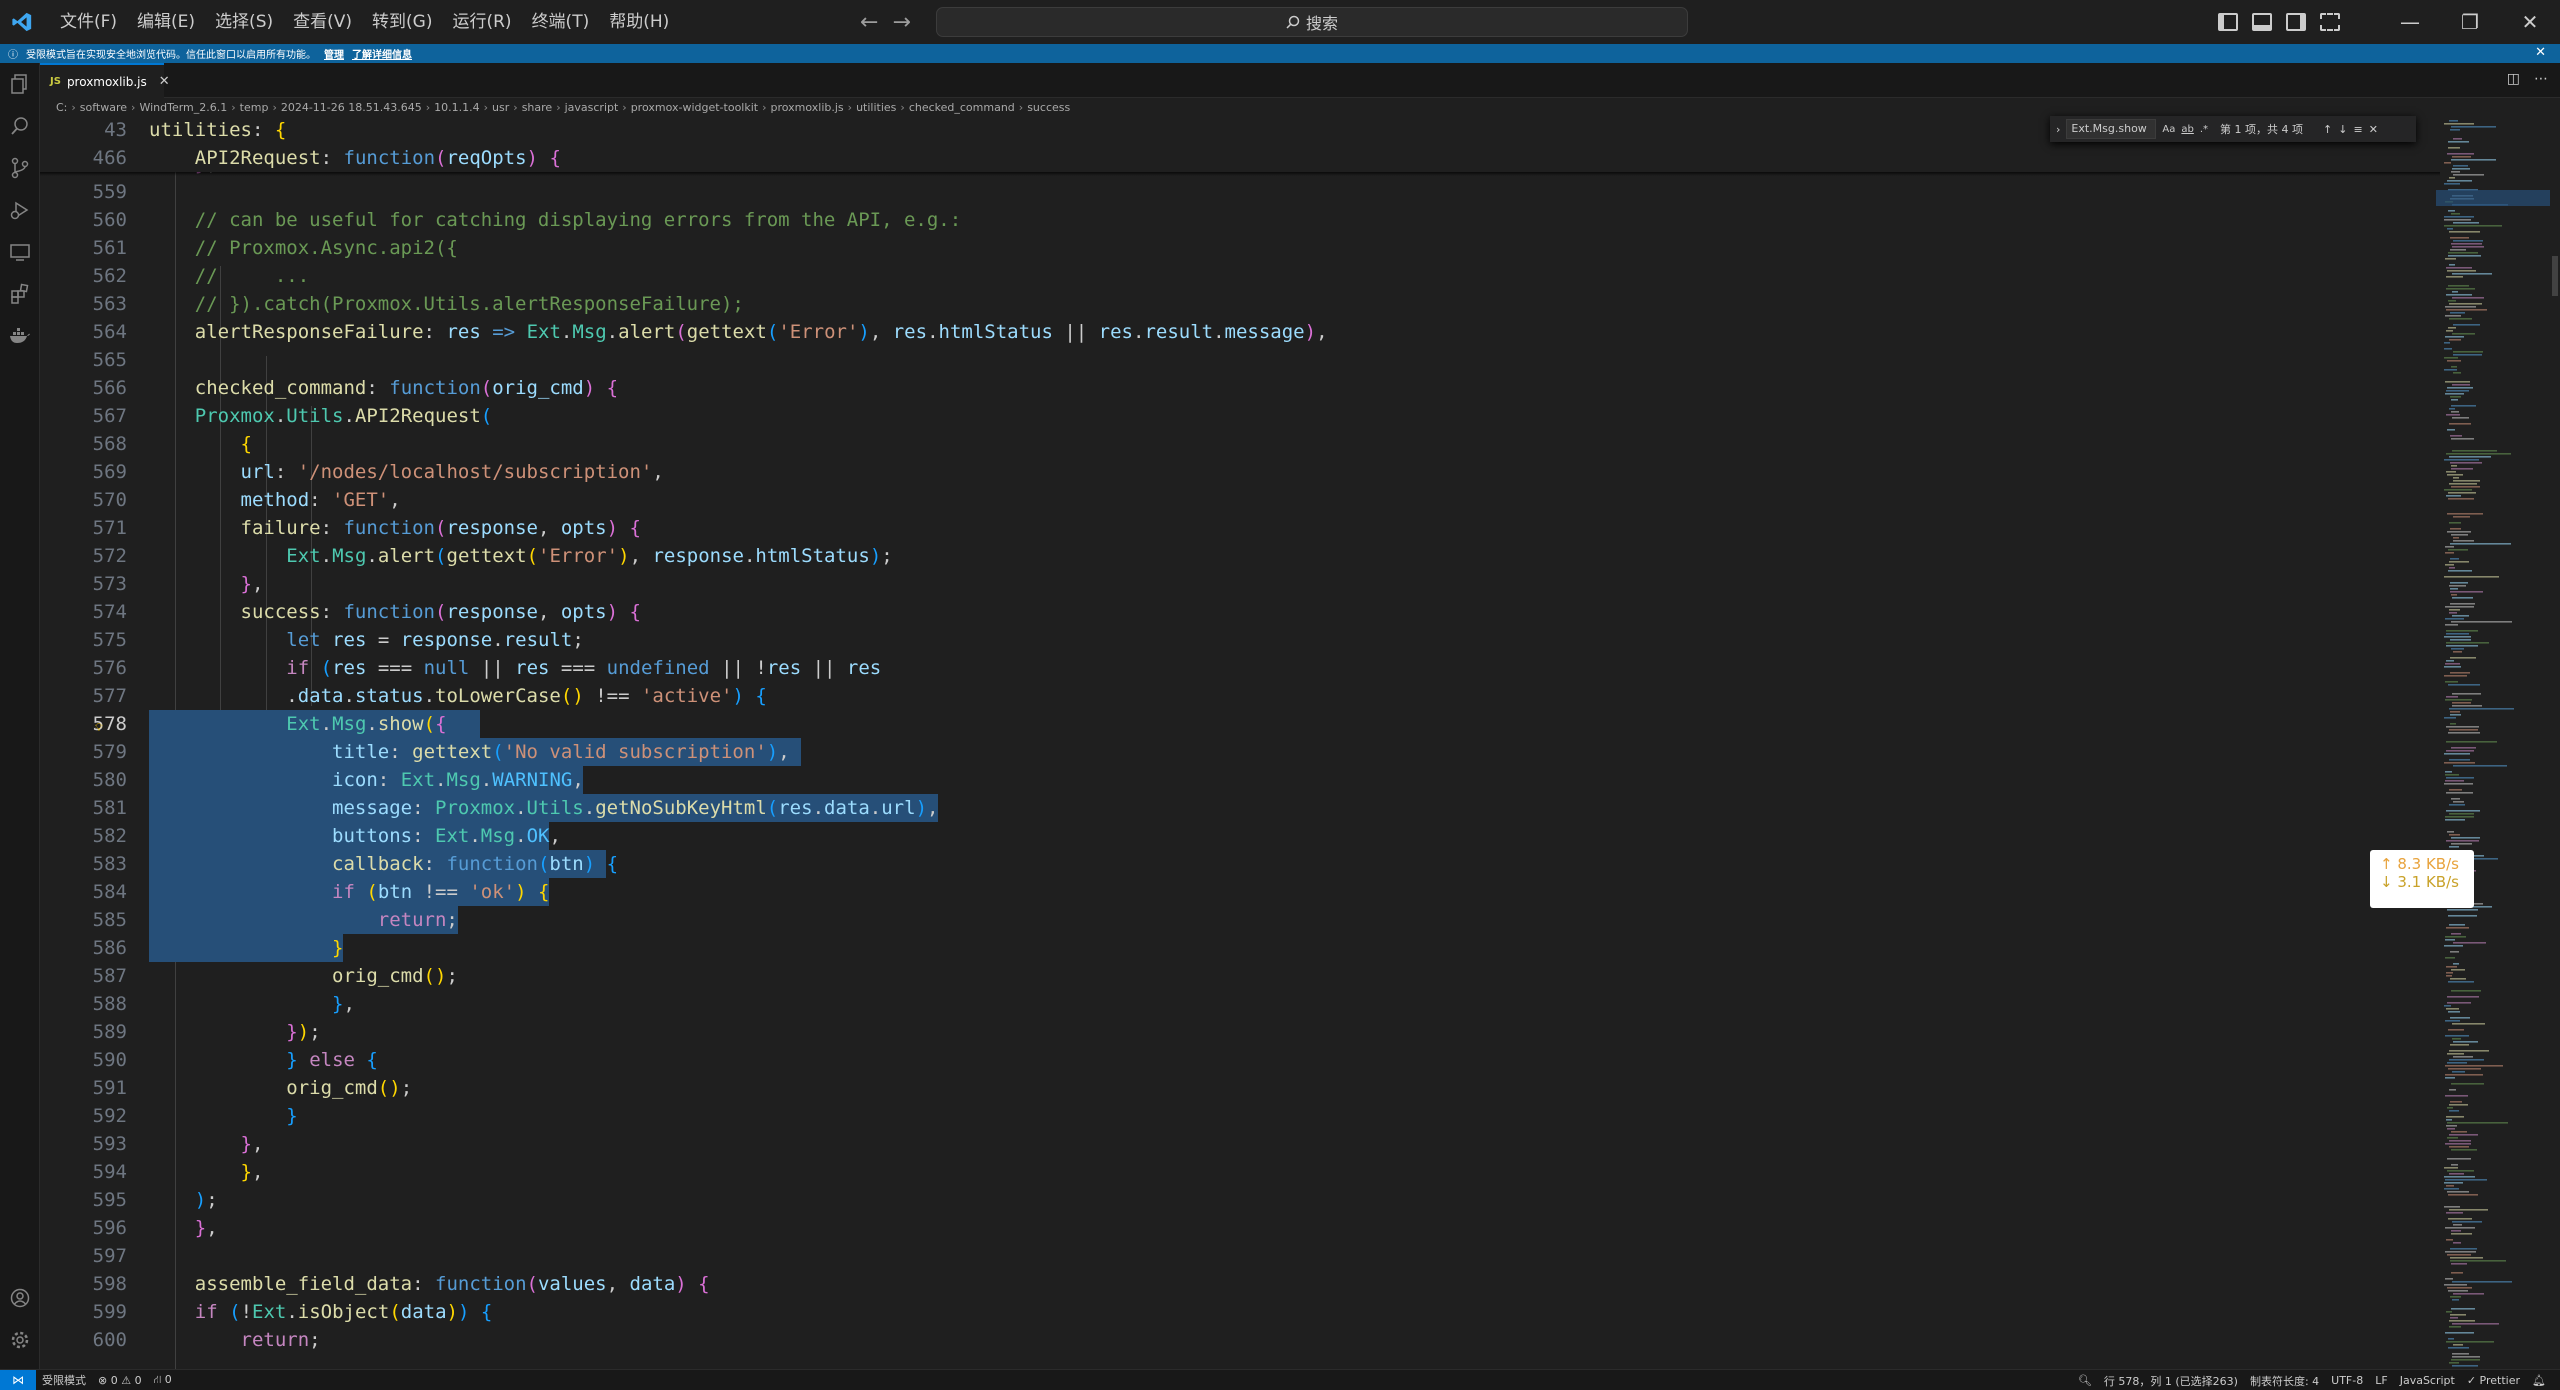  Describe the element at coordinates (382, 53) in the screenshot. I see `learn-more-link: 了解详细信息` at that location.